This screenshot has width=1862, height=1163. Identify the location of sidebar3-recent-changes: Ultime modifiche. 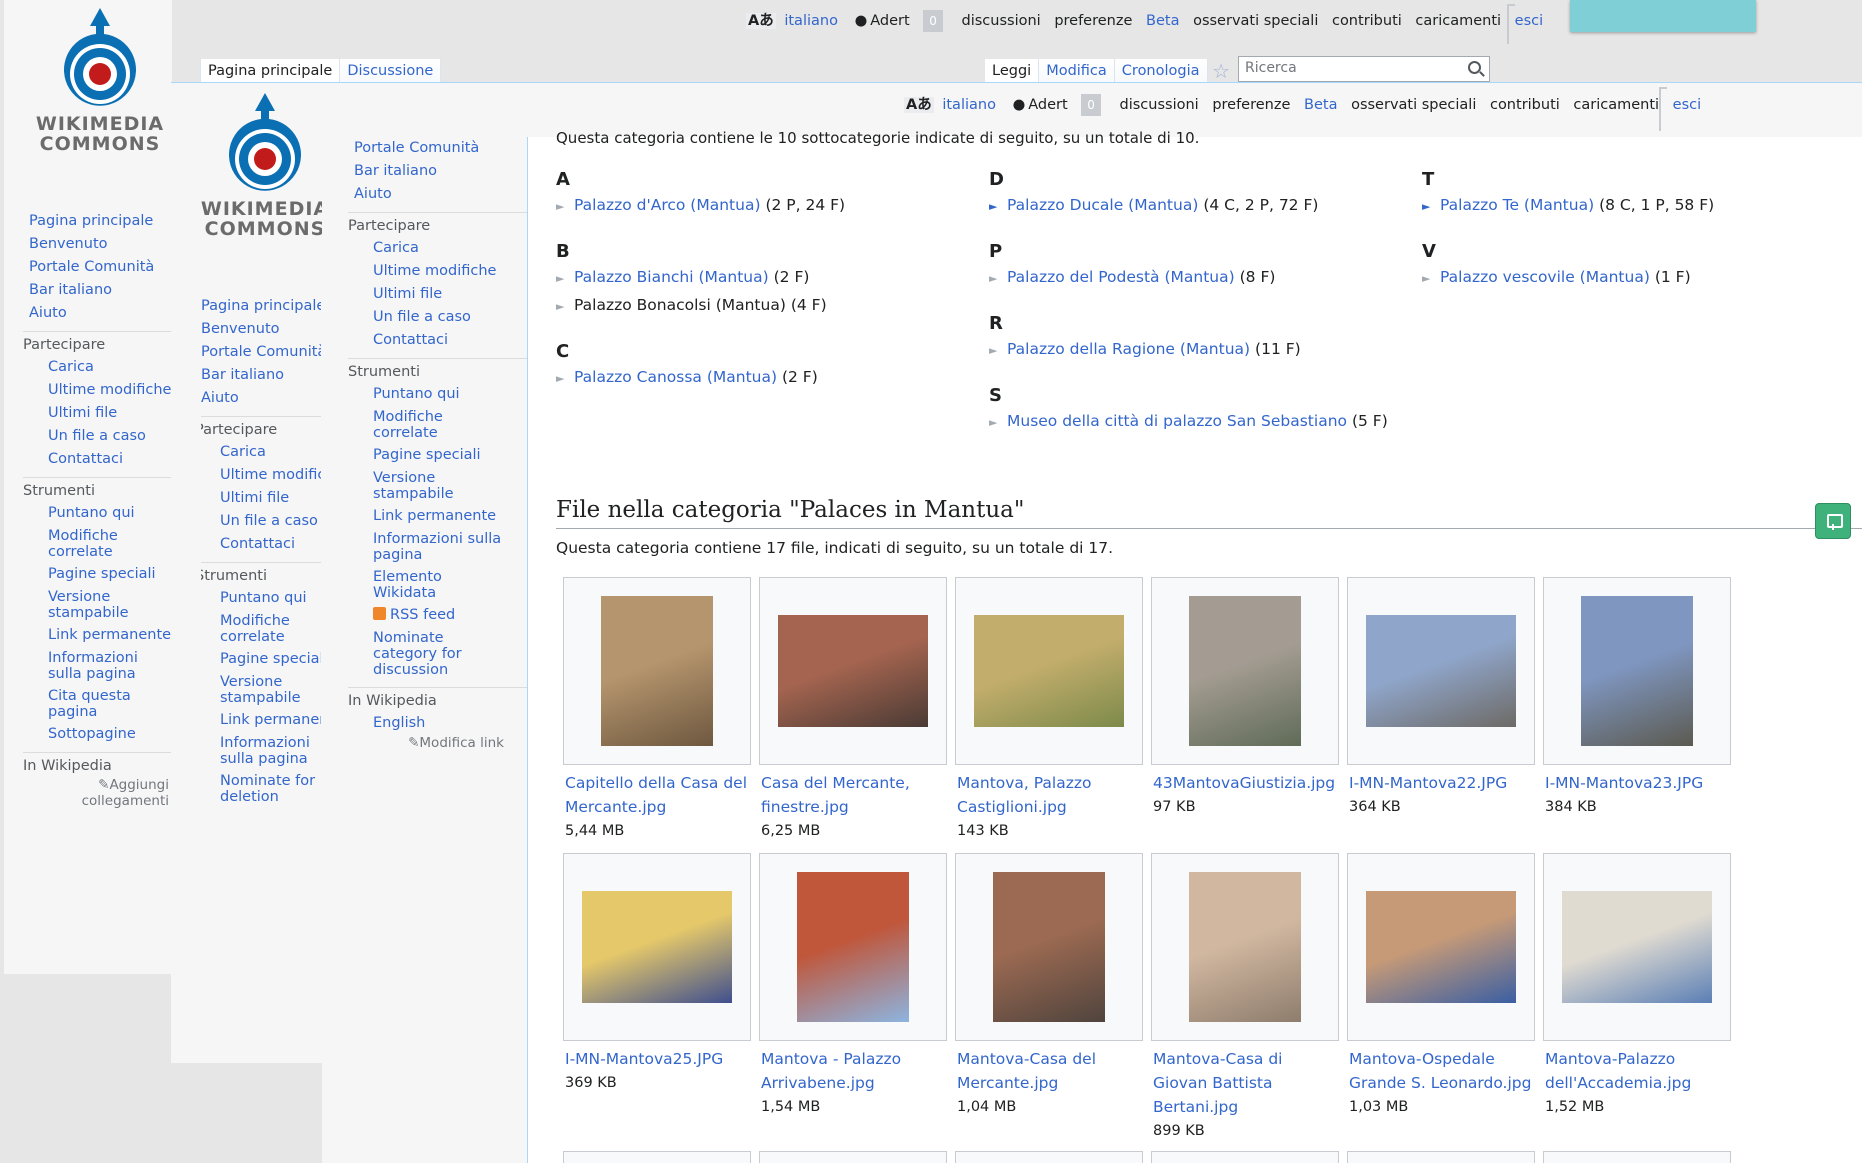
(444, 271).